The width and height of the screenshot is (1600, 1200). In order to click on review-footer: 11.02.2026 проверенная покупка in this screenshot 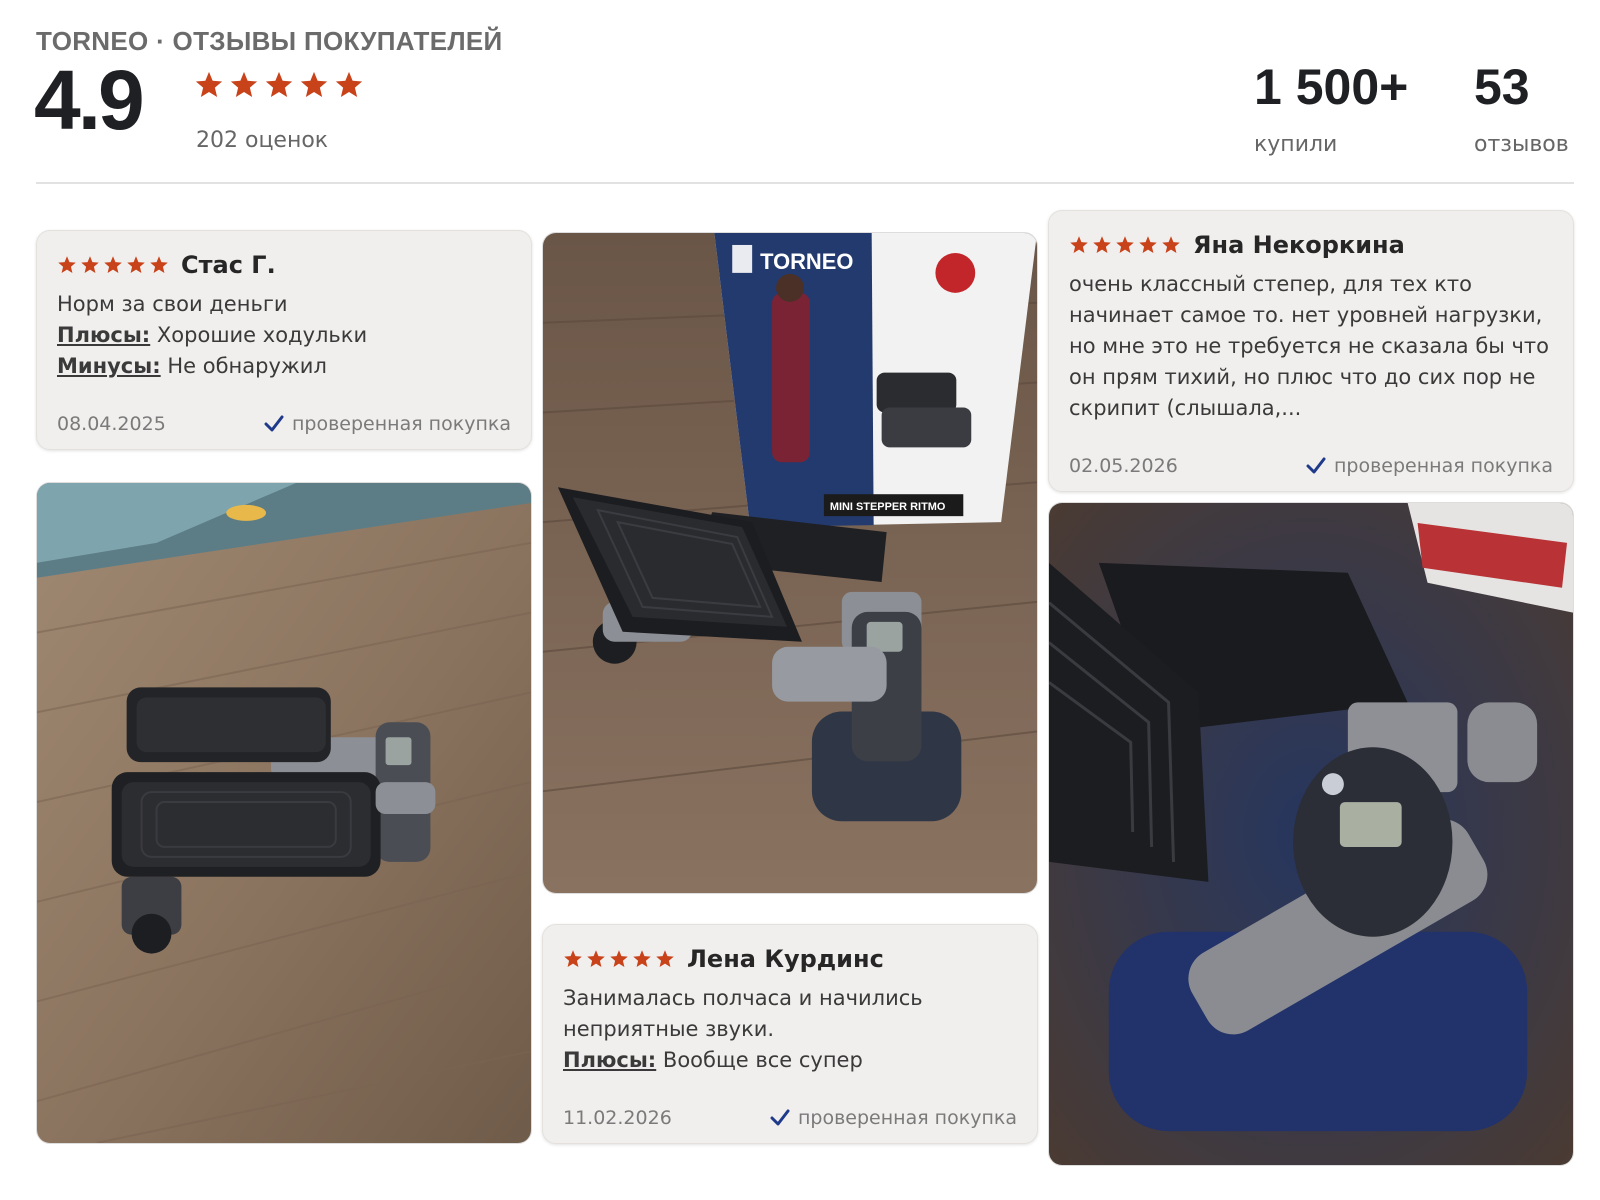, I will do `click(790, 1118)`.